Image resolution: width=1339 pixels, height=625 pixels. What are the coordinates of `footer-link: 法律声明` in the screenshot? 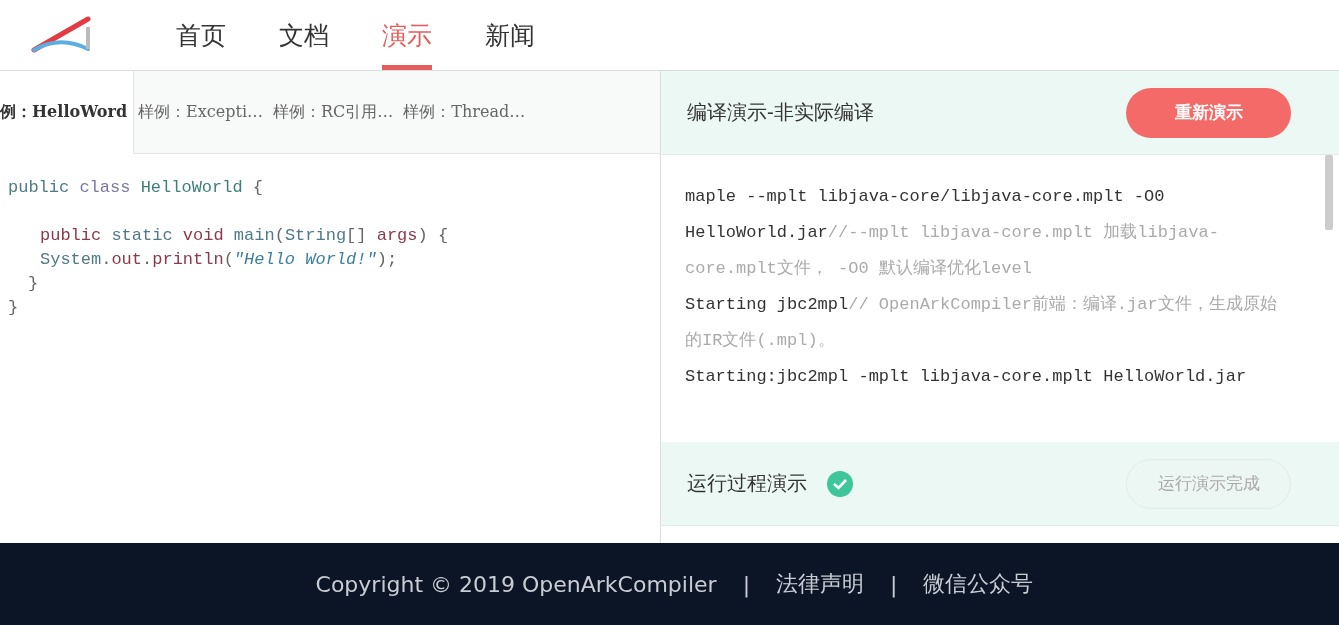 It's located at (820, 584).